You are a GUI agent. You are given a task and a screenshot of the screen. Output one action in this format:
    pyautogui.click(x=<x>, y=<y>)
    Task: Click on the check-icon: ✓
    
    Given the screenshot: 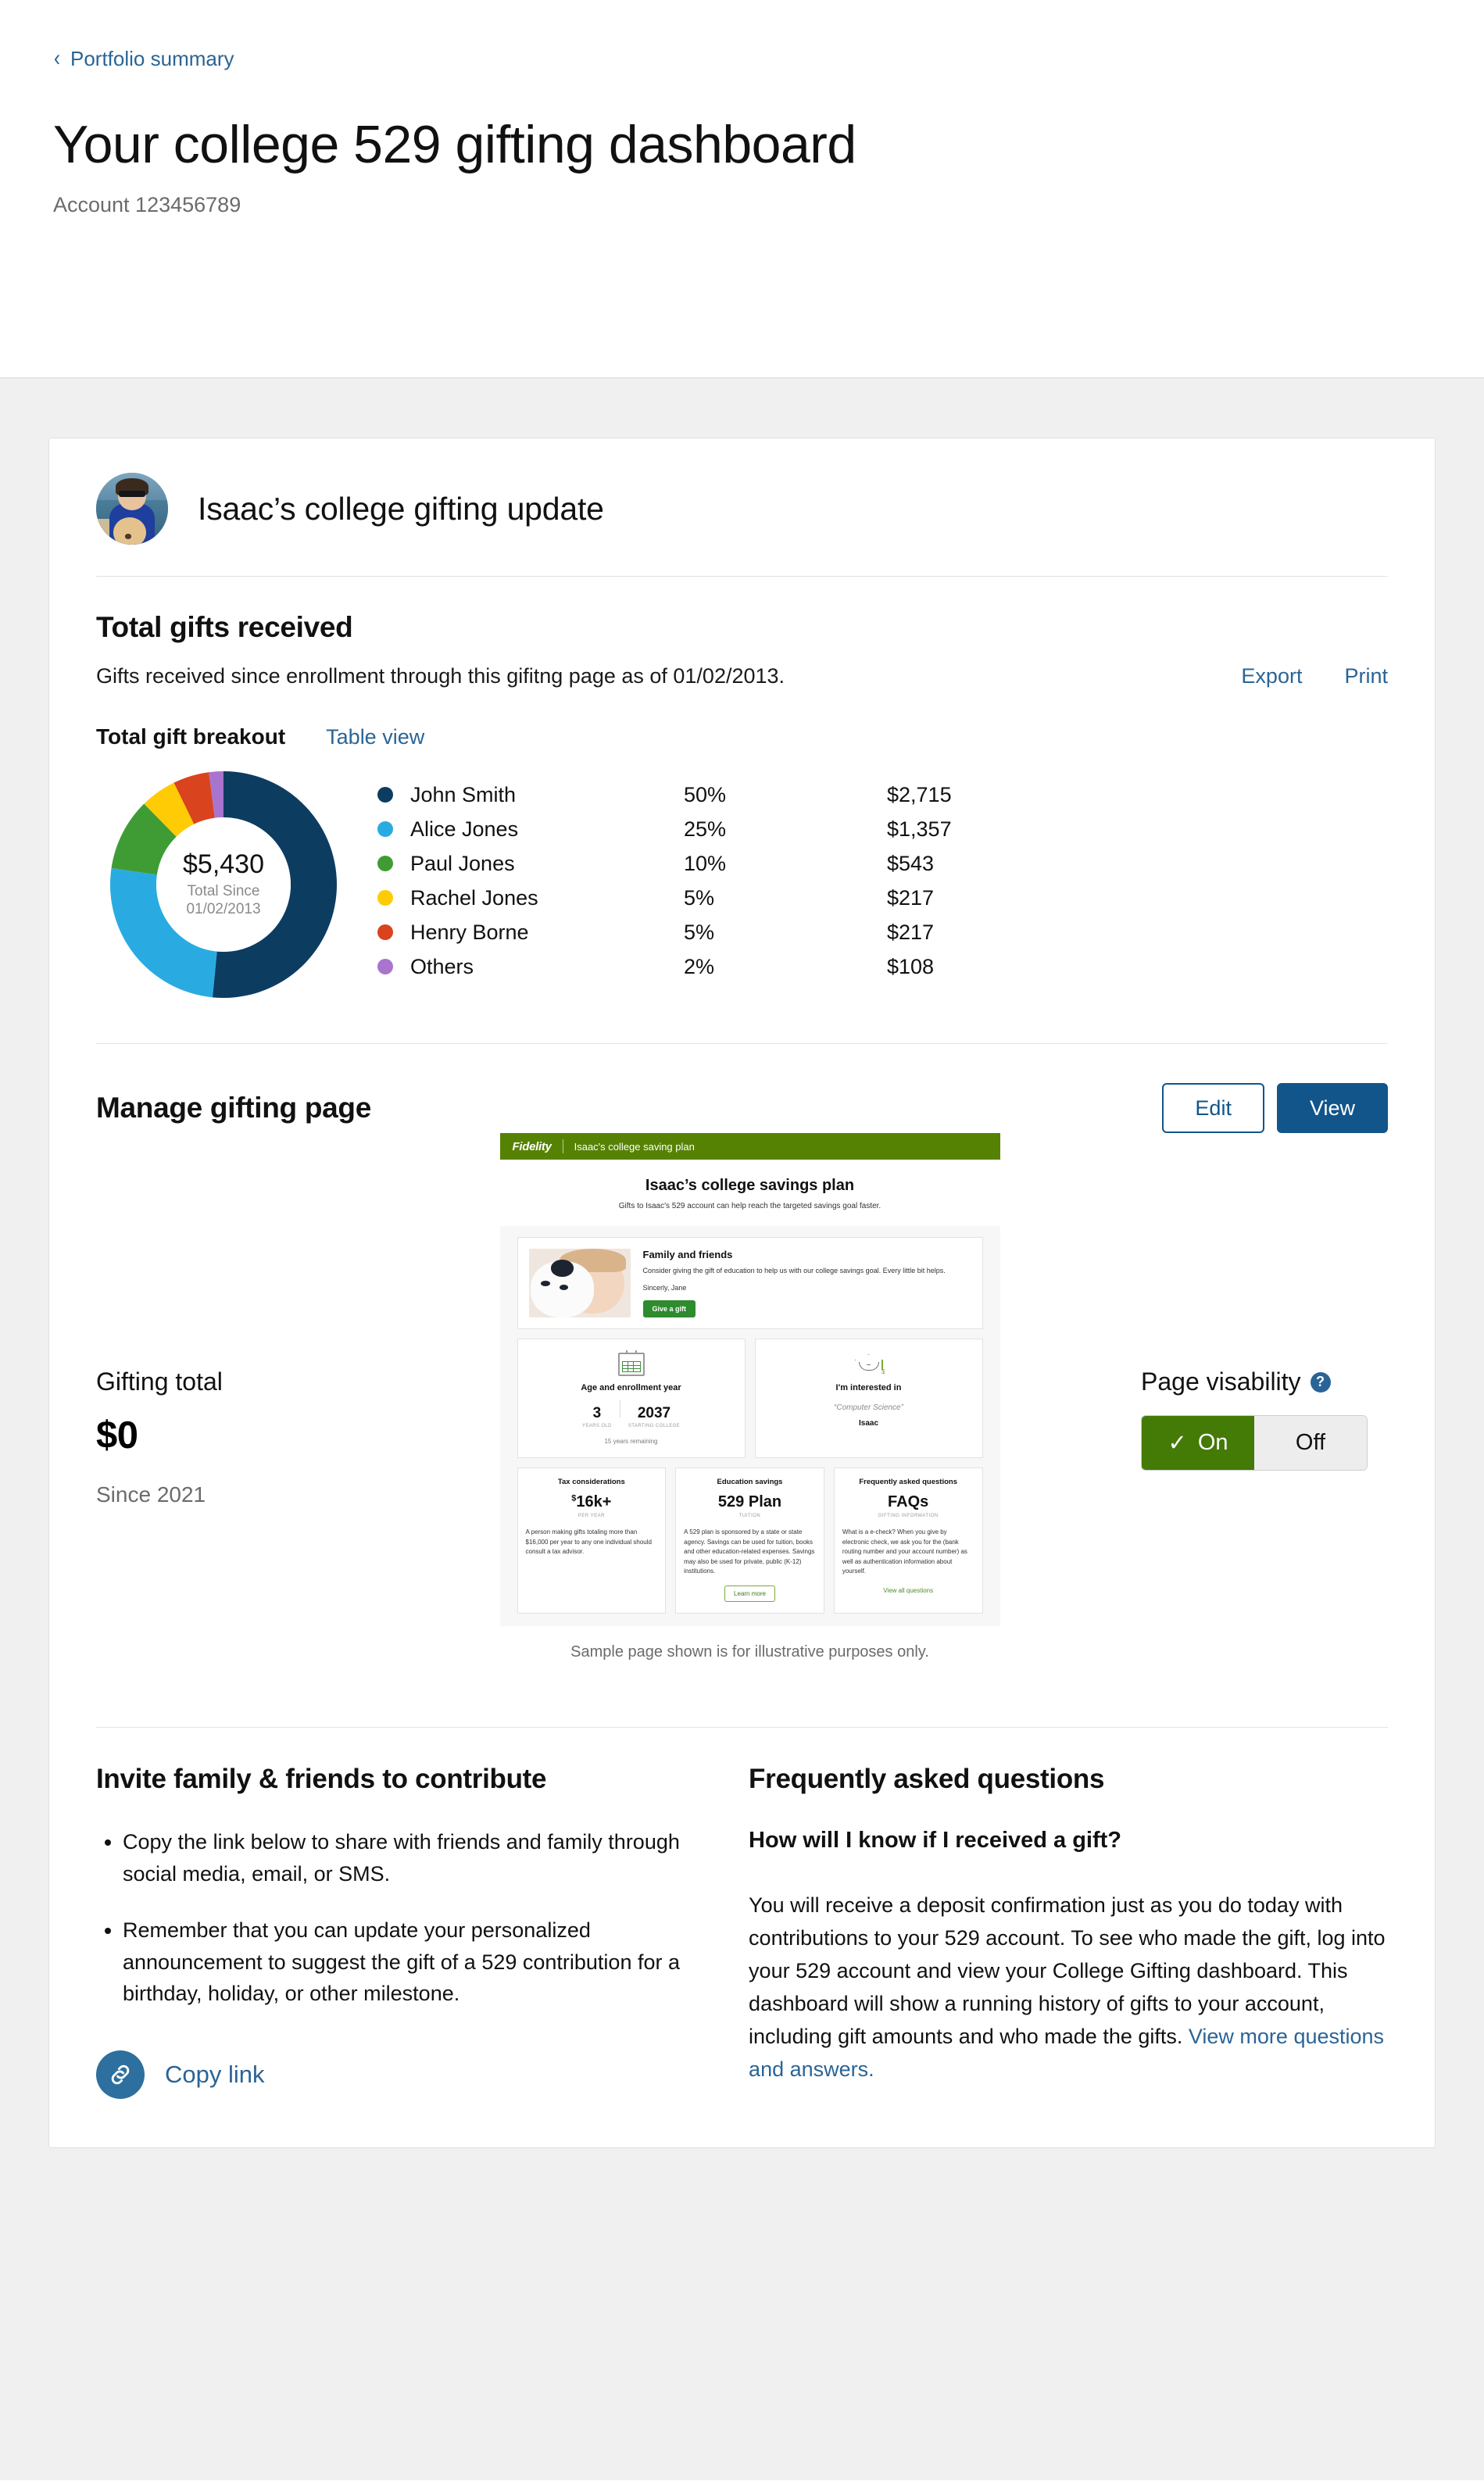 What is the action you would take?
    pyautogui.click(x=1177, y=1444)
    